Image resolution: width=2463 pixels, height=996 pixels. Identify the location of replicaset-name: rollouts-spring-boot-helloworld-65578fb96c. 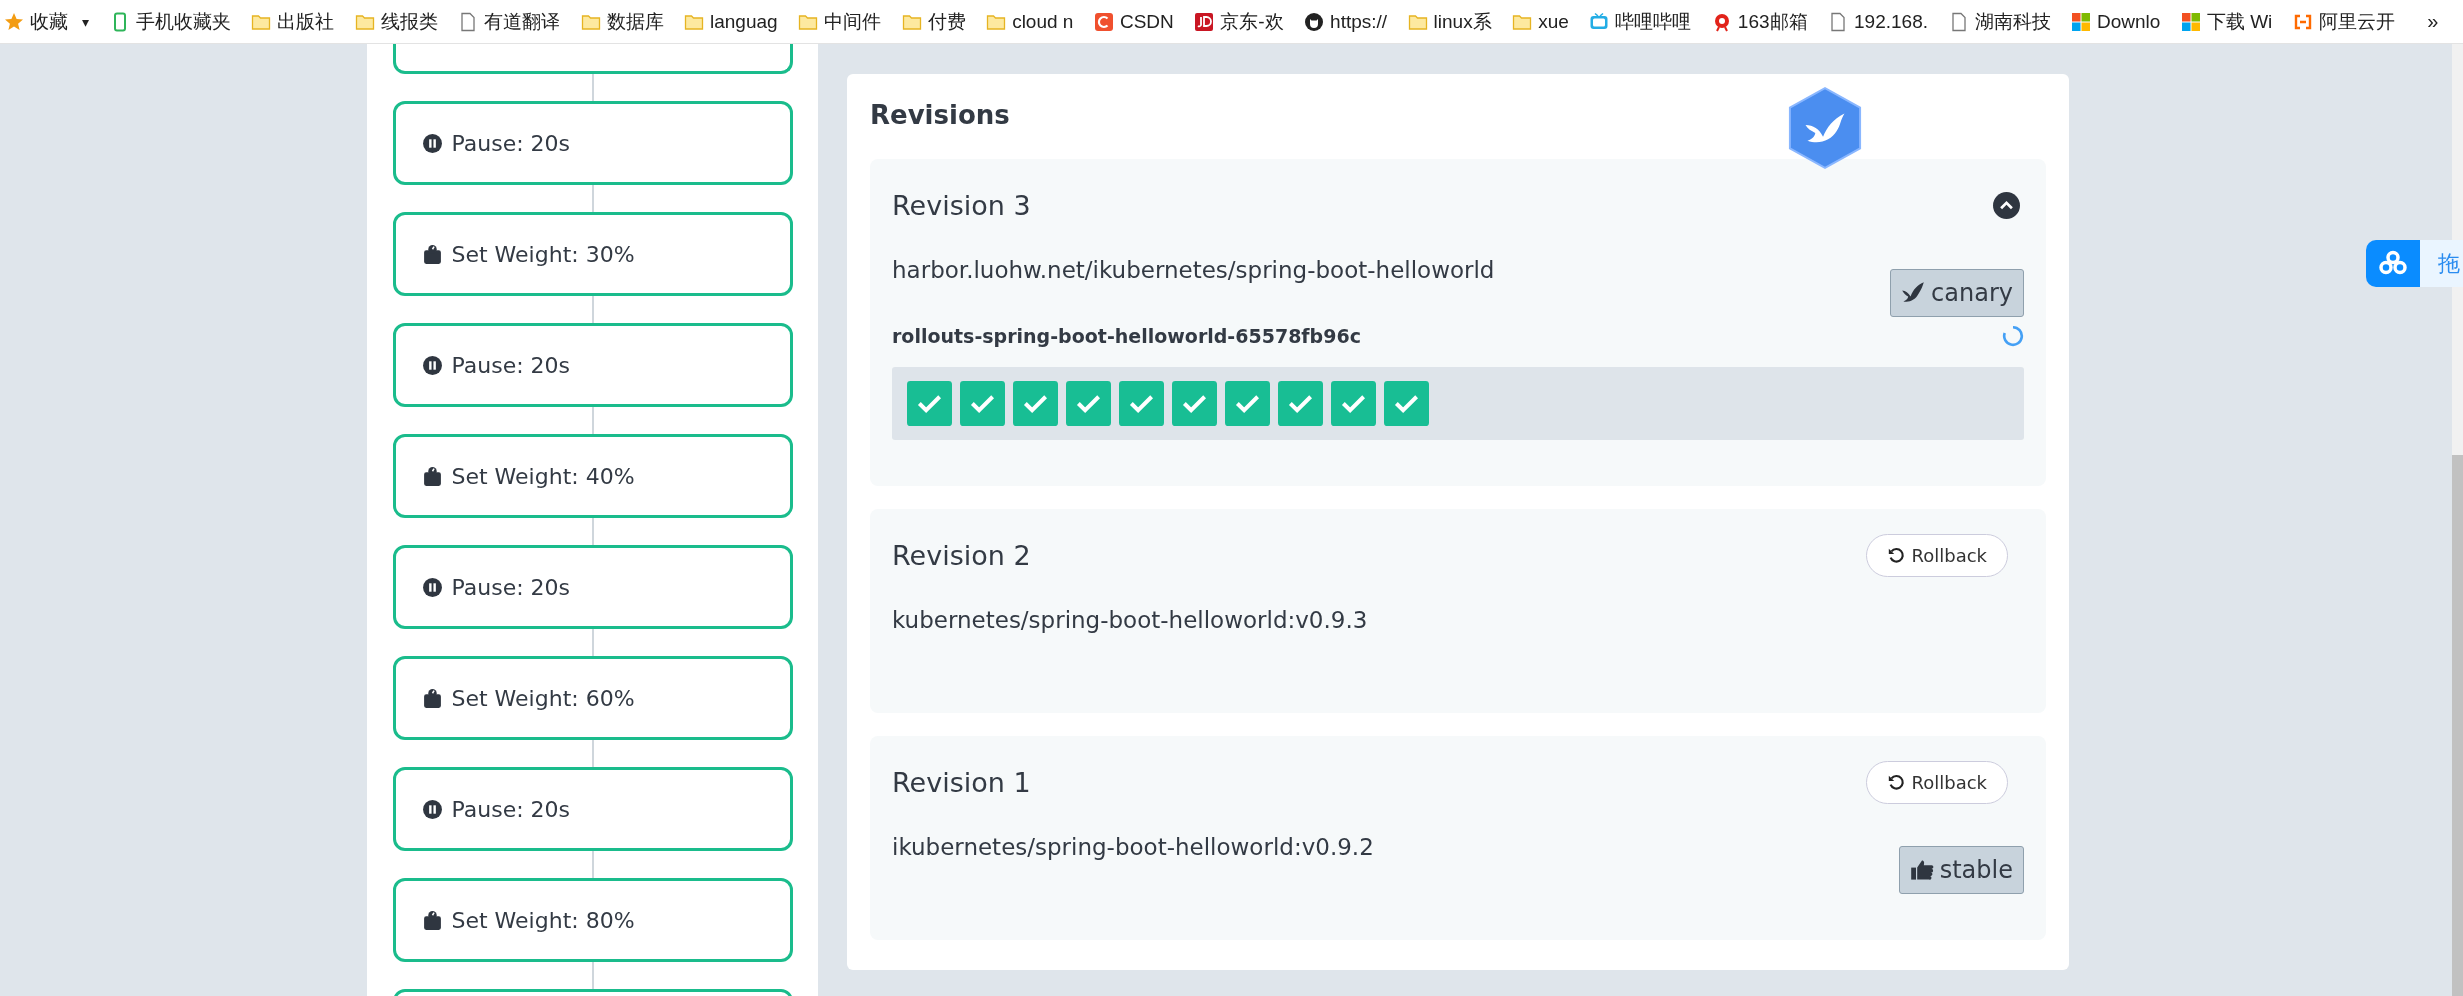
(1126, 336).